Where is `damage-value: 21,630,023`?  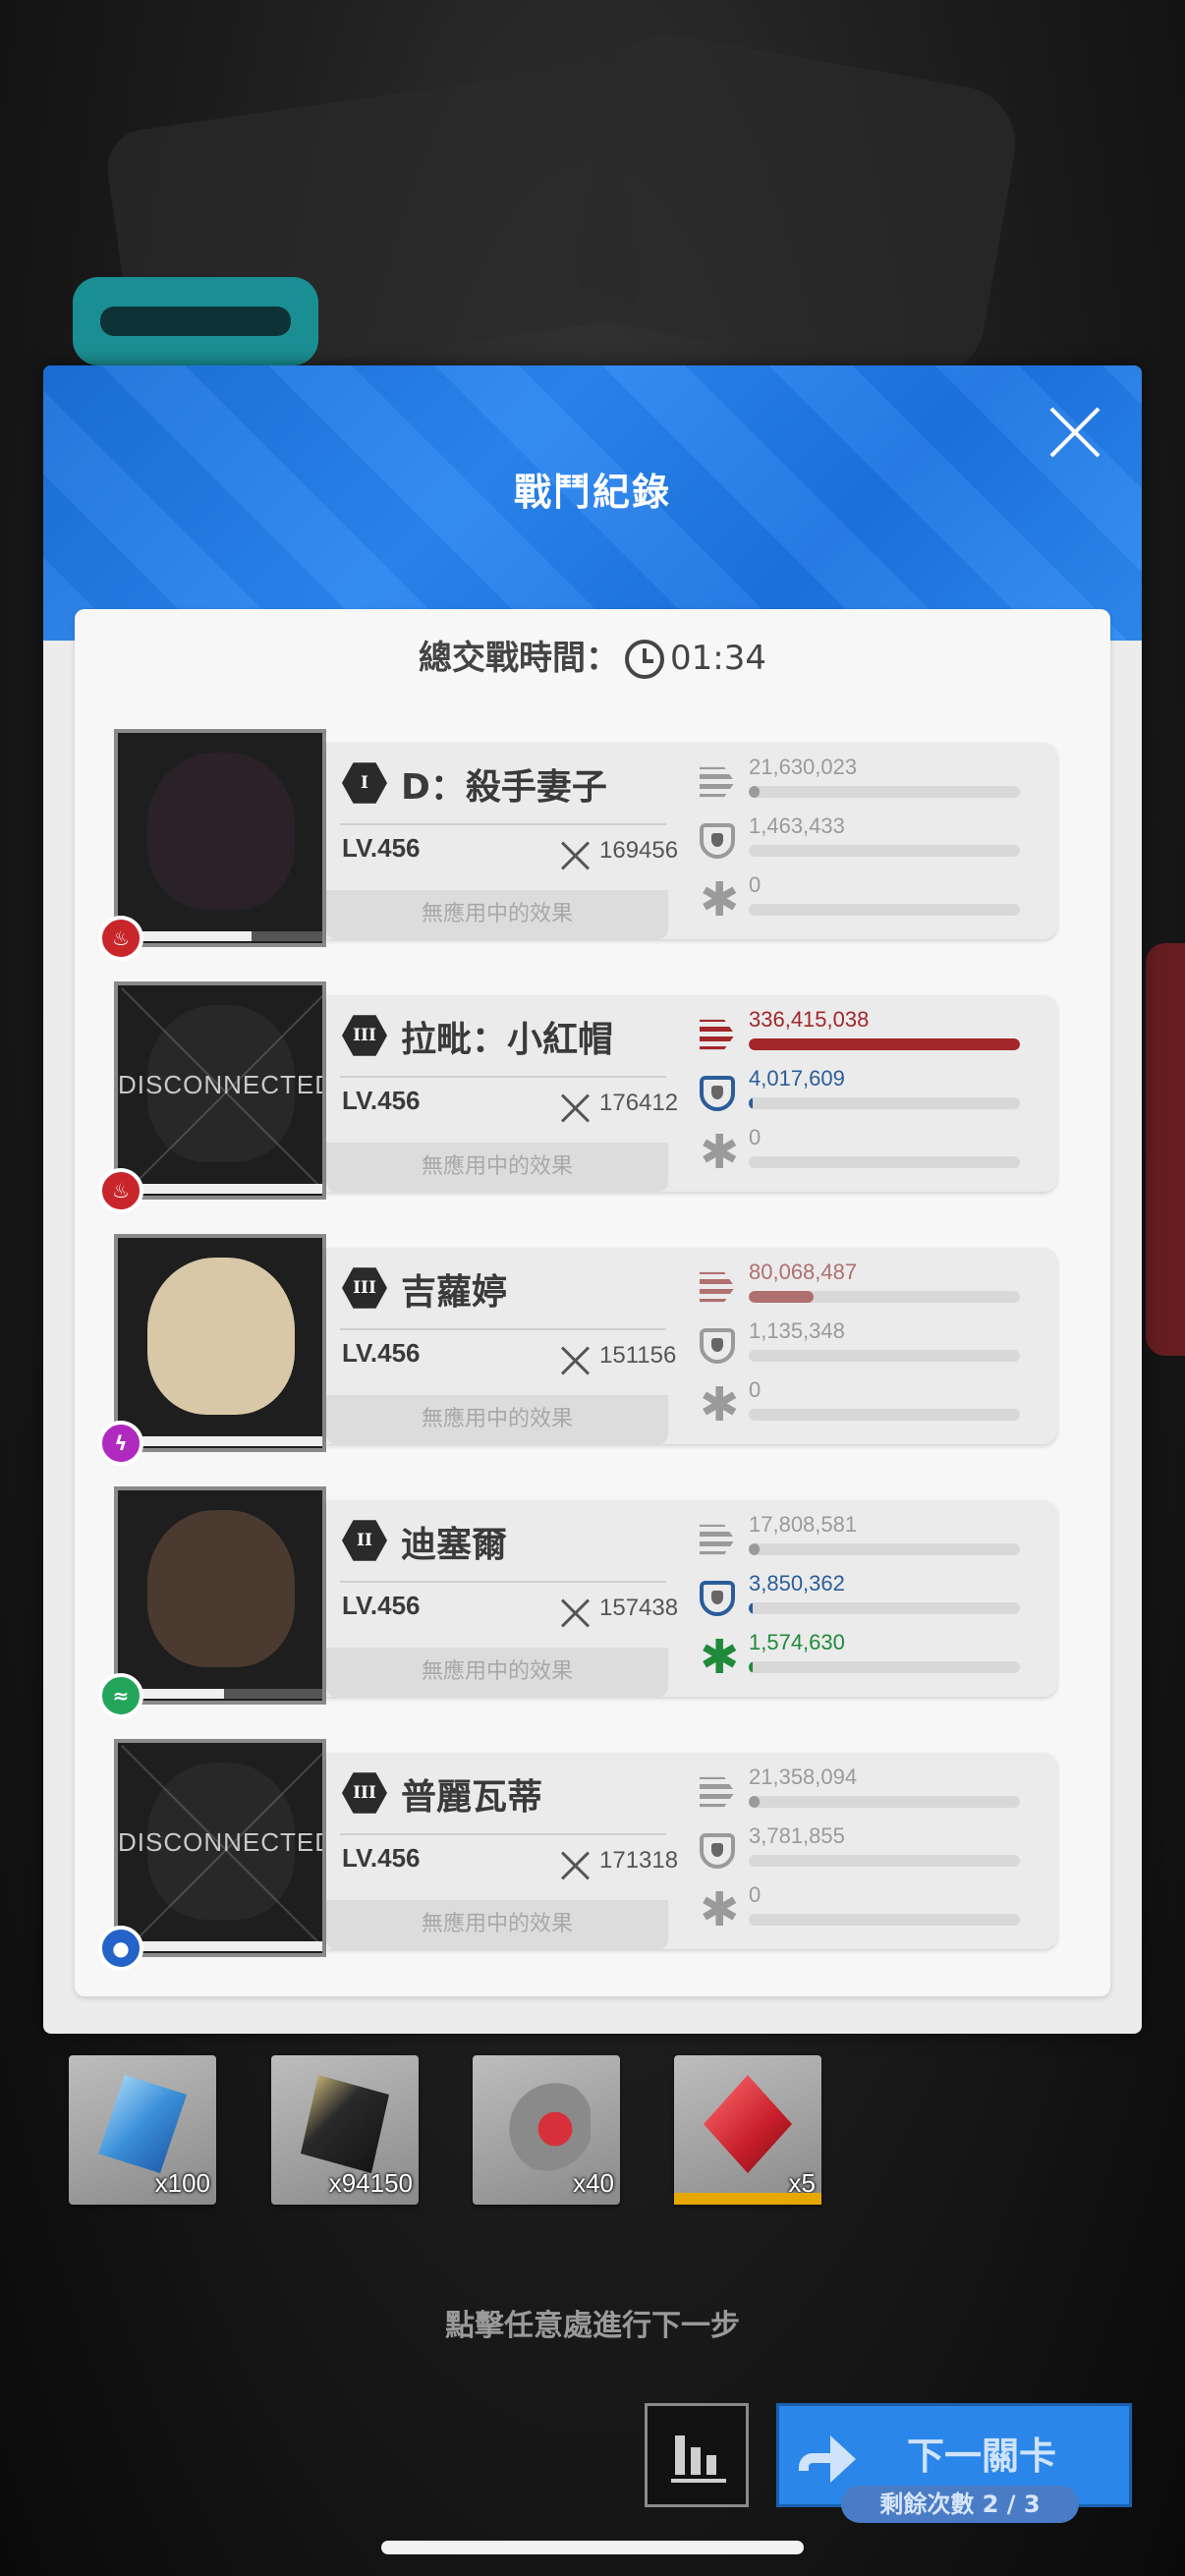
damage-value: 21,630,023 is located at coordinates (804, 767).